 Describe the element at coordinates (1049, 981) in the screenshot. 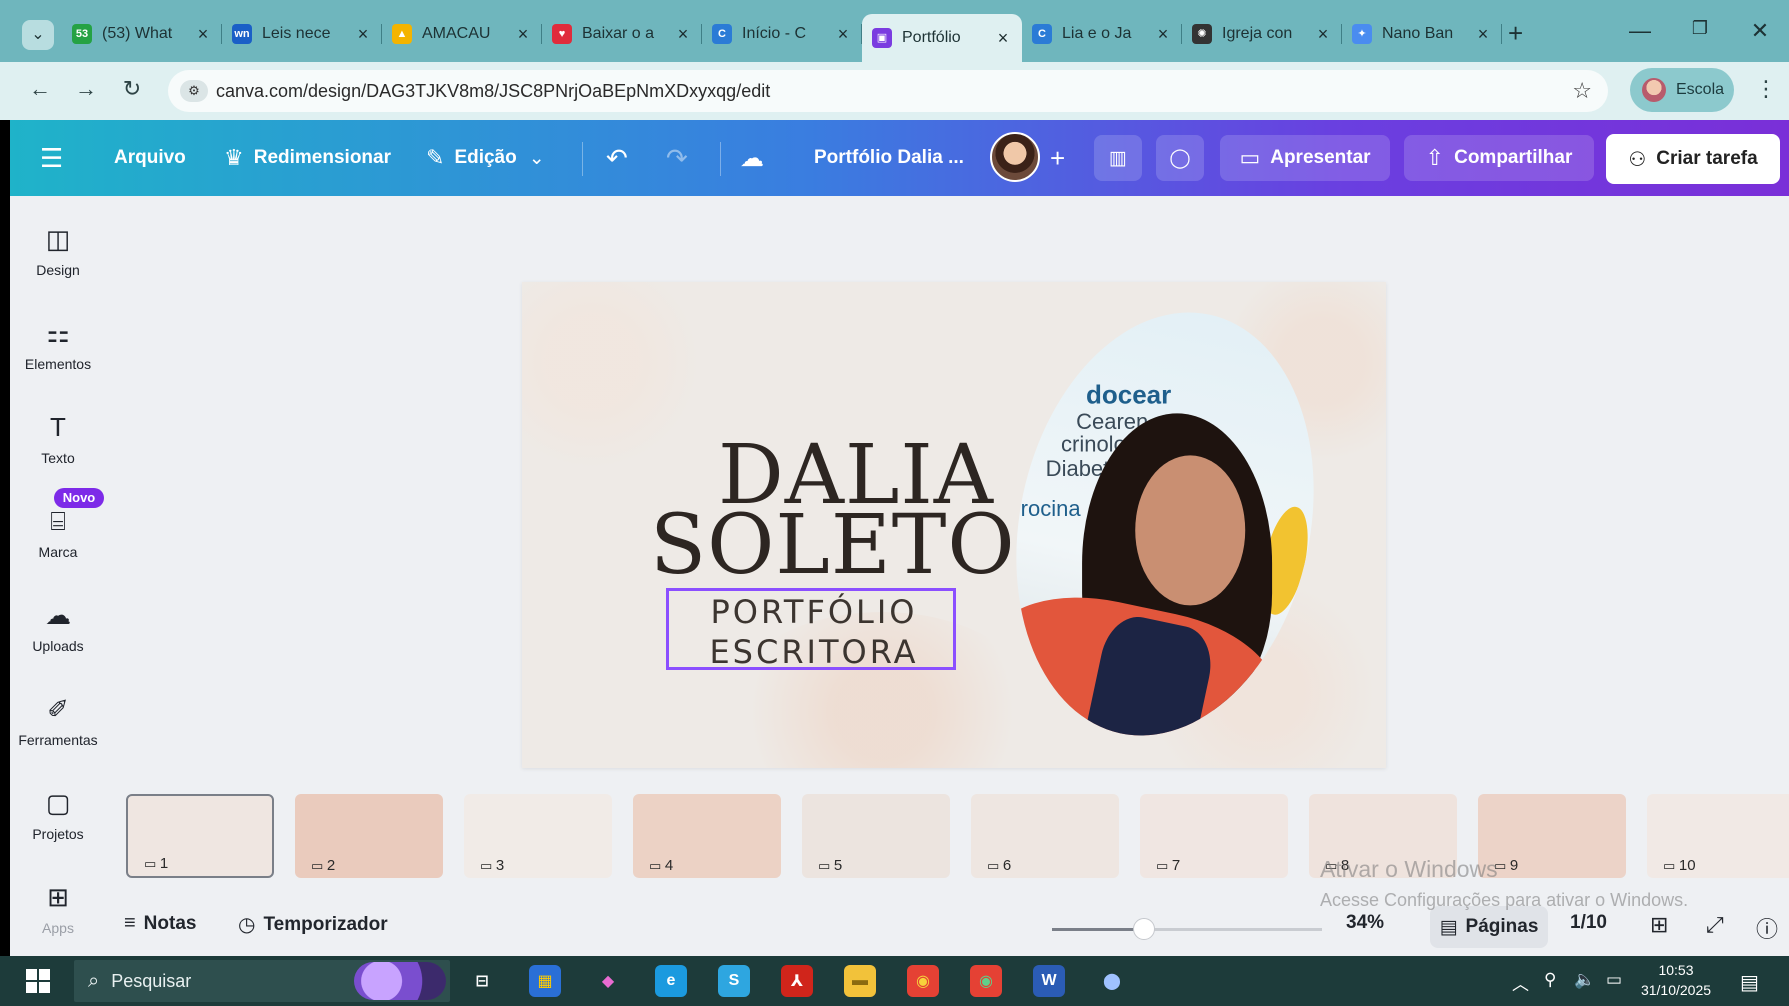

I see `word-icon: W` at that location.